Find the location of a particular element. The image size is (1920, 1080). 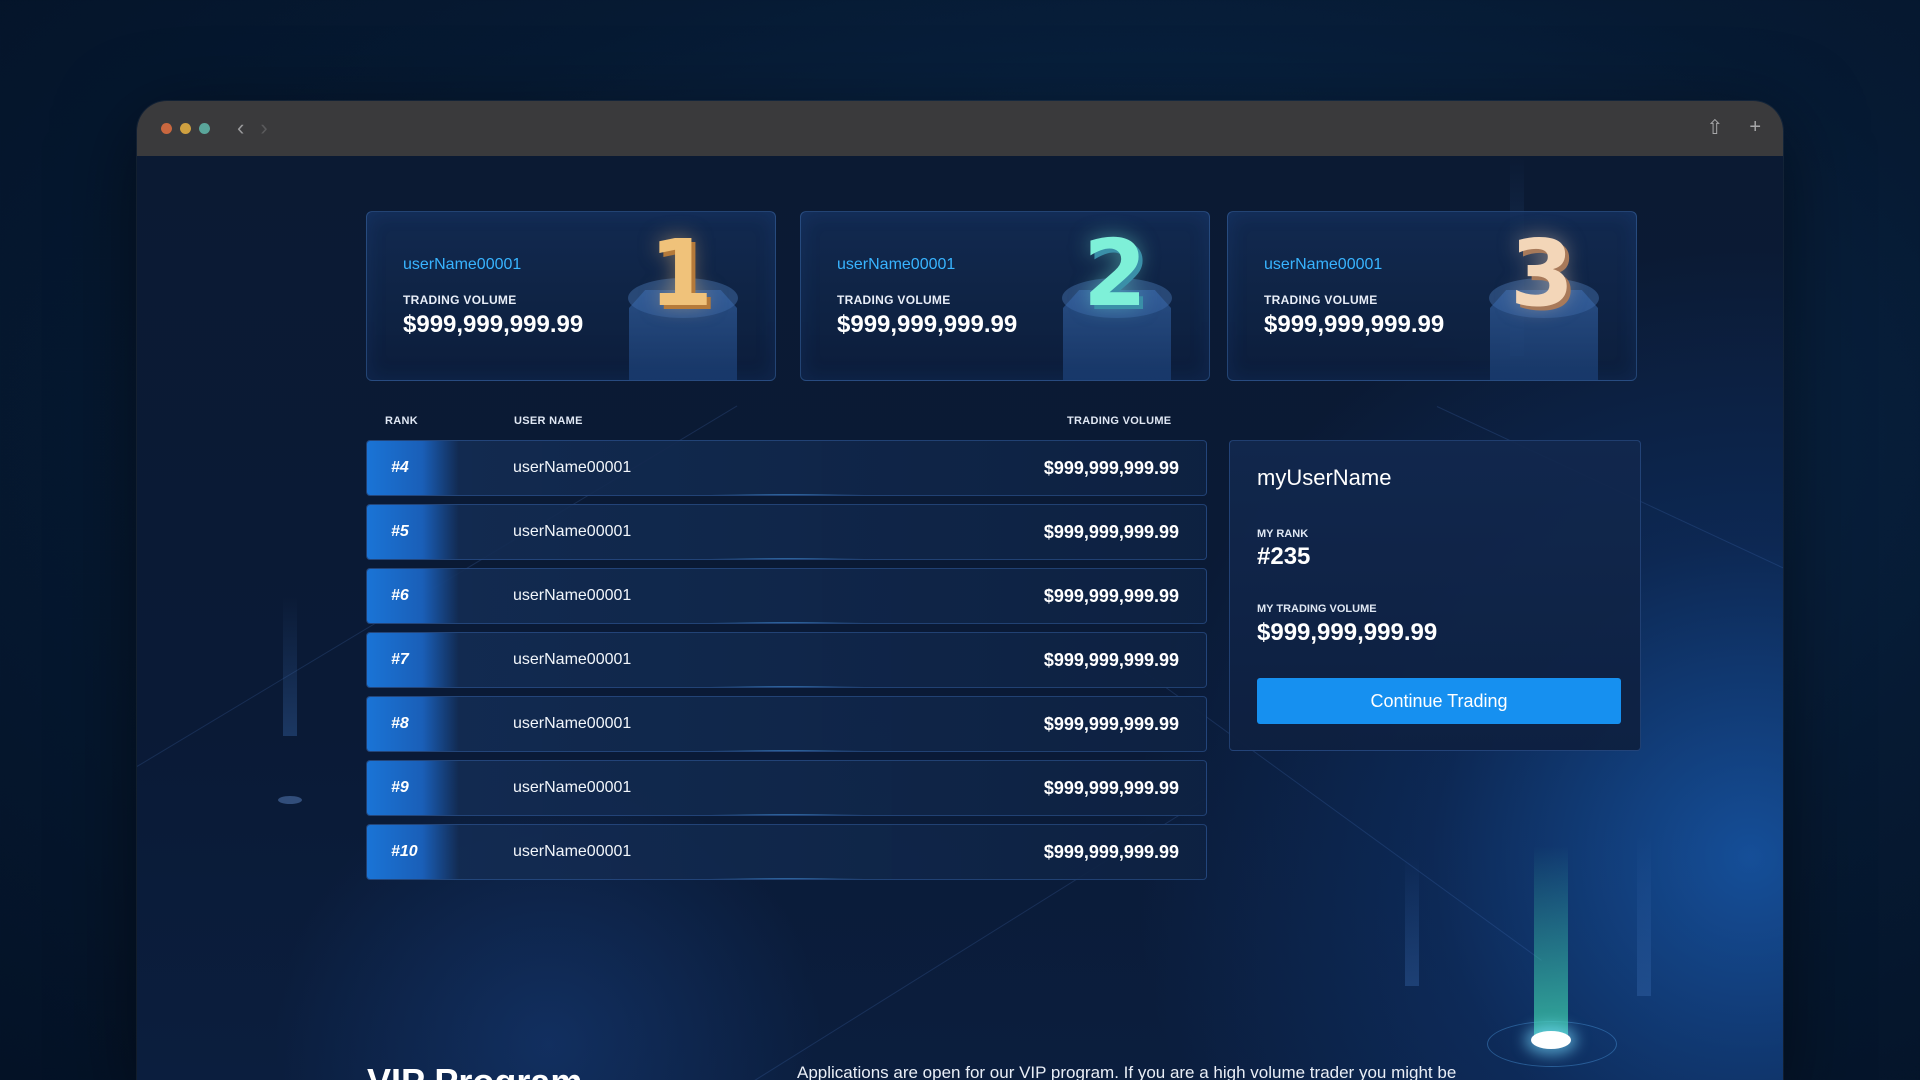

leaderboard-row: #9 userName00001 $999,999,999.99 is located at coordinates (786, 788).